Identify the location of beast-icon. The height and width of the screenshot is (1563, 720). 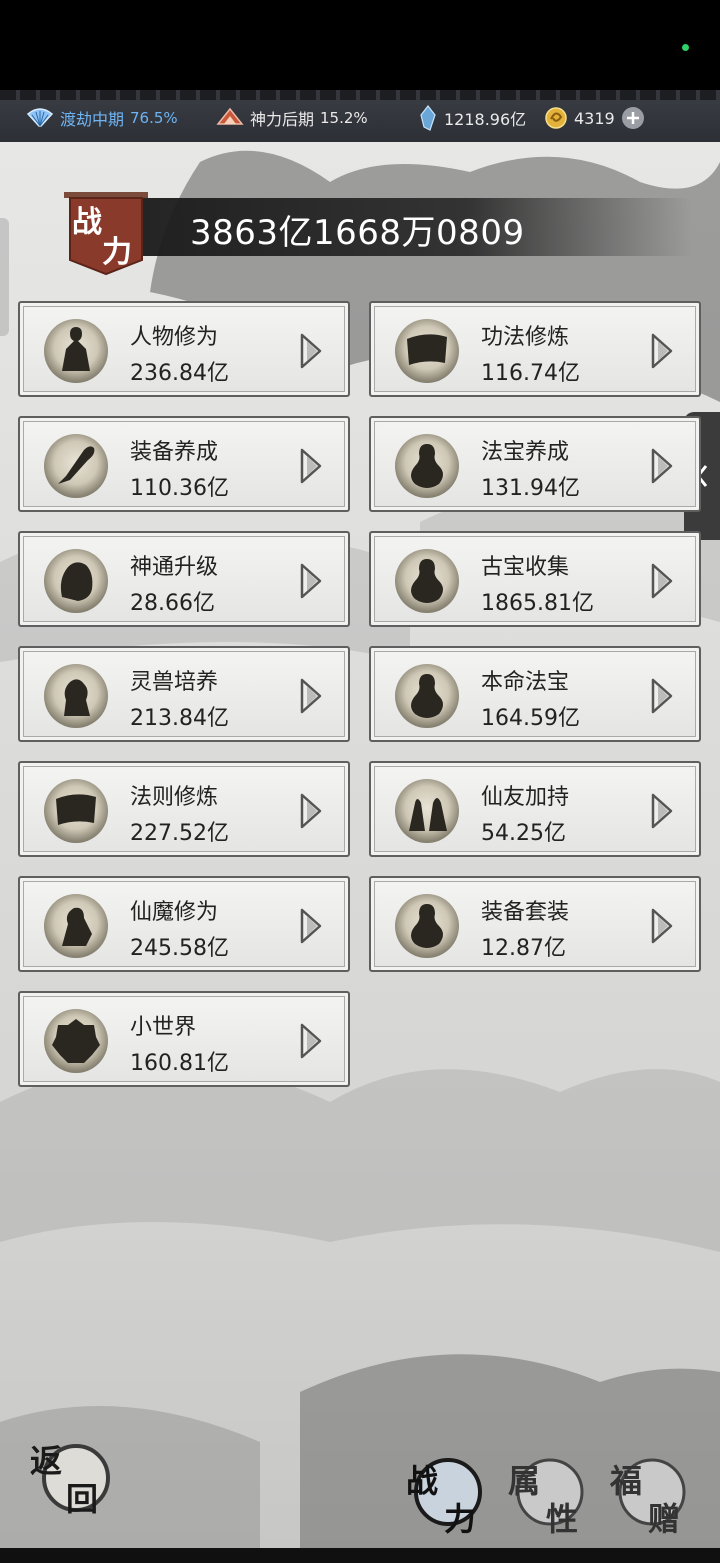
(76, 696).